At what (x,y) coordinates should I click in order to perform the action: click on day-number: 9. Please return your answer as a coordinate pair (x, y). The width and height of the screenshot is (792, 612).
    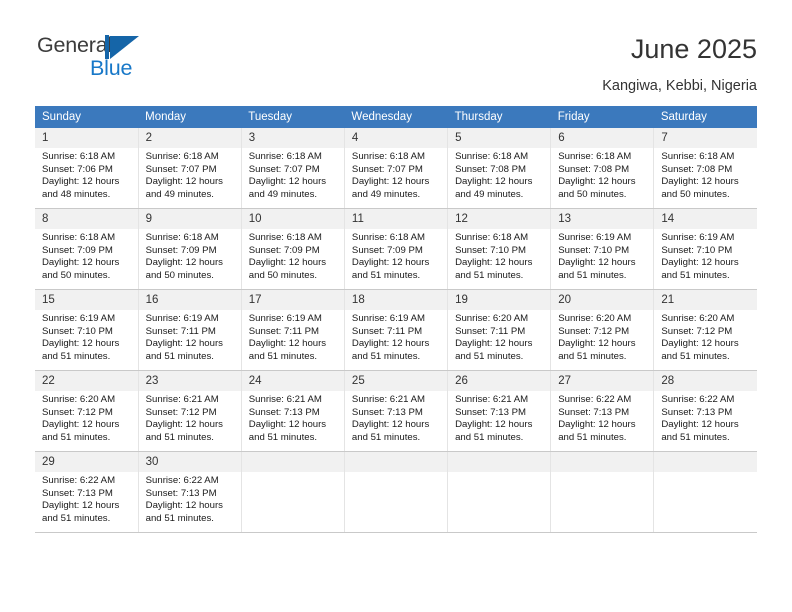
    Looking at the image, I should click on (189, 219).